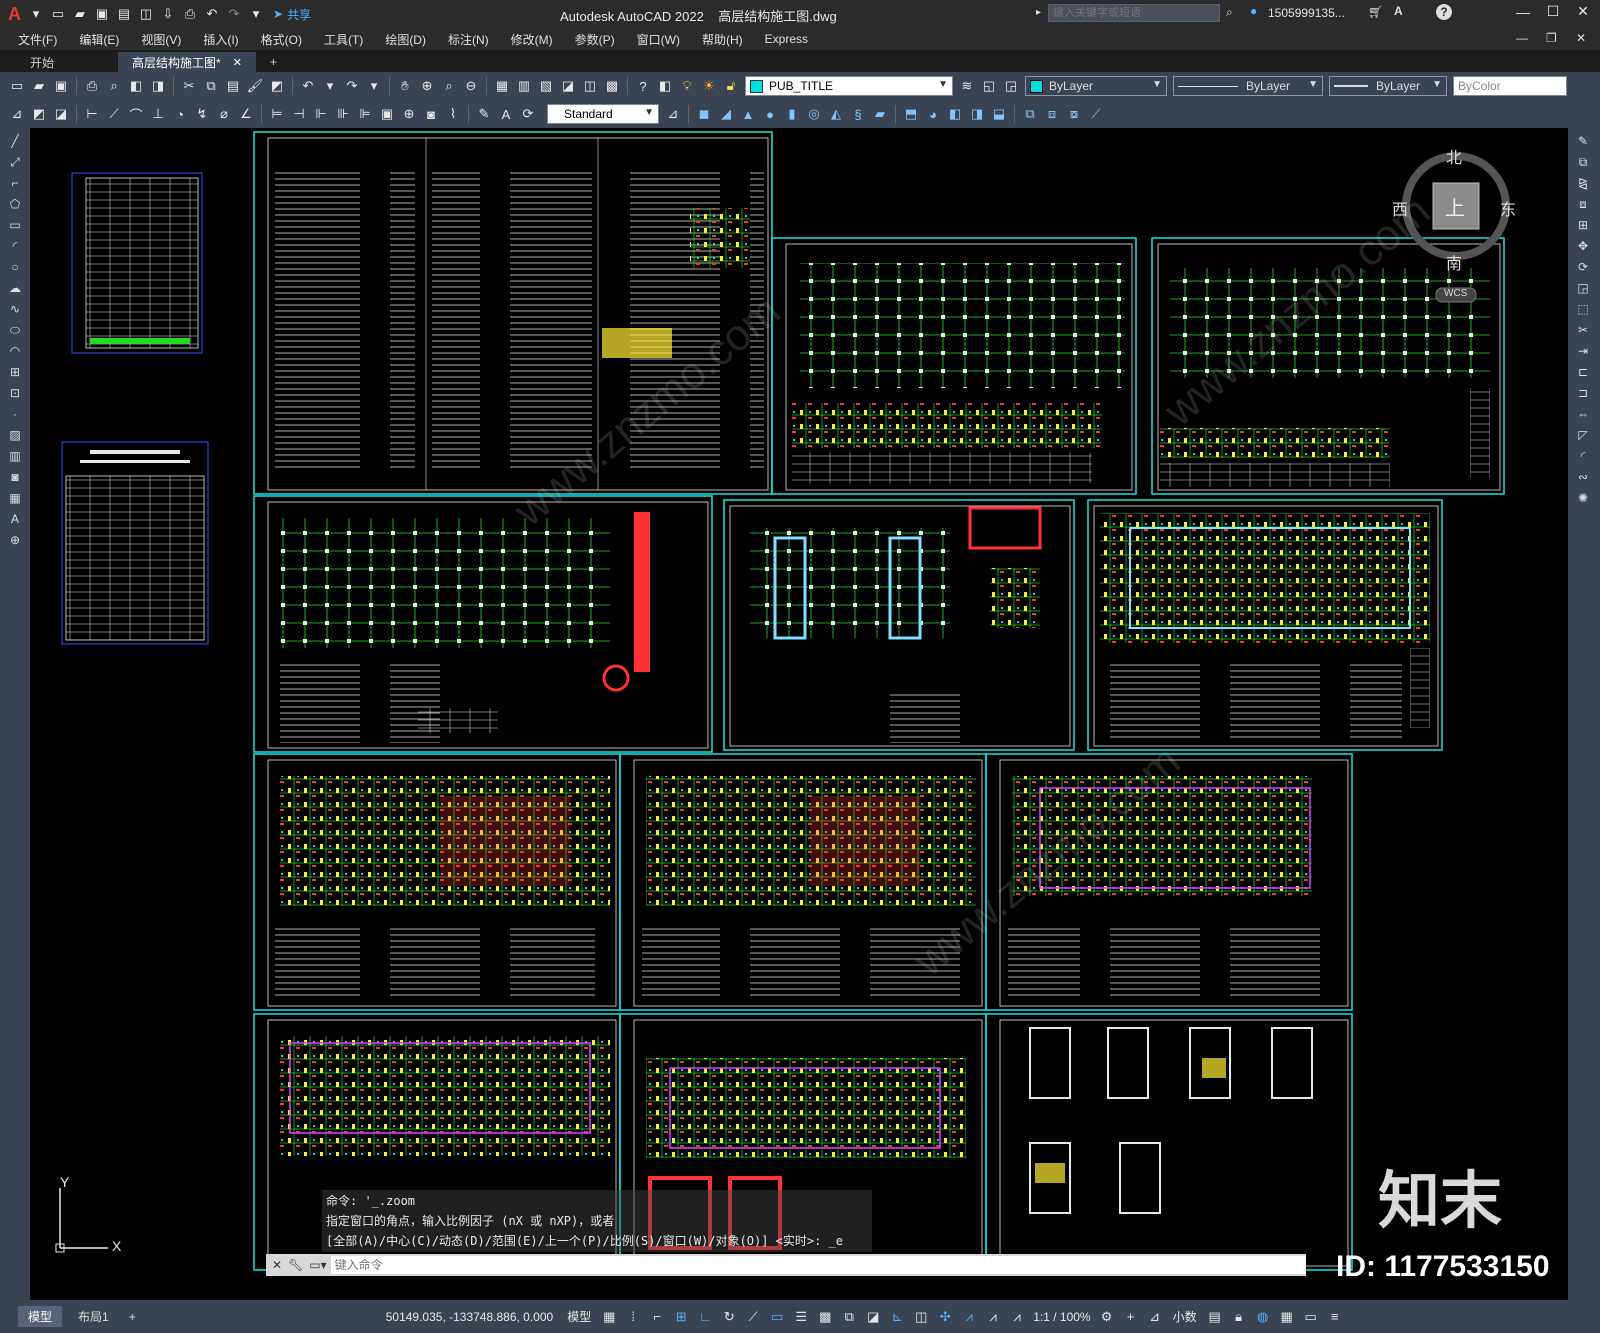 The width and height of the screenshot is (1600, 1333). What do you see at coordinates (374, 86) in the screenshot?
I see `redo-dropdown-icon: ▾` at bounding box center [374, 86].